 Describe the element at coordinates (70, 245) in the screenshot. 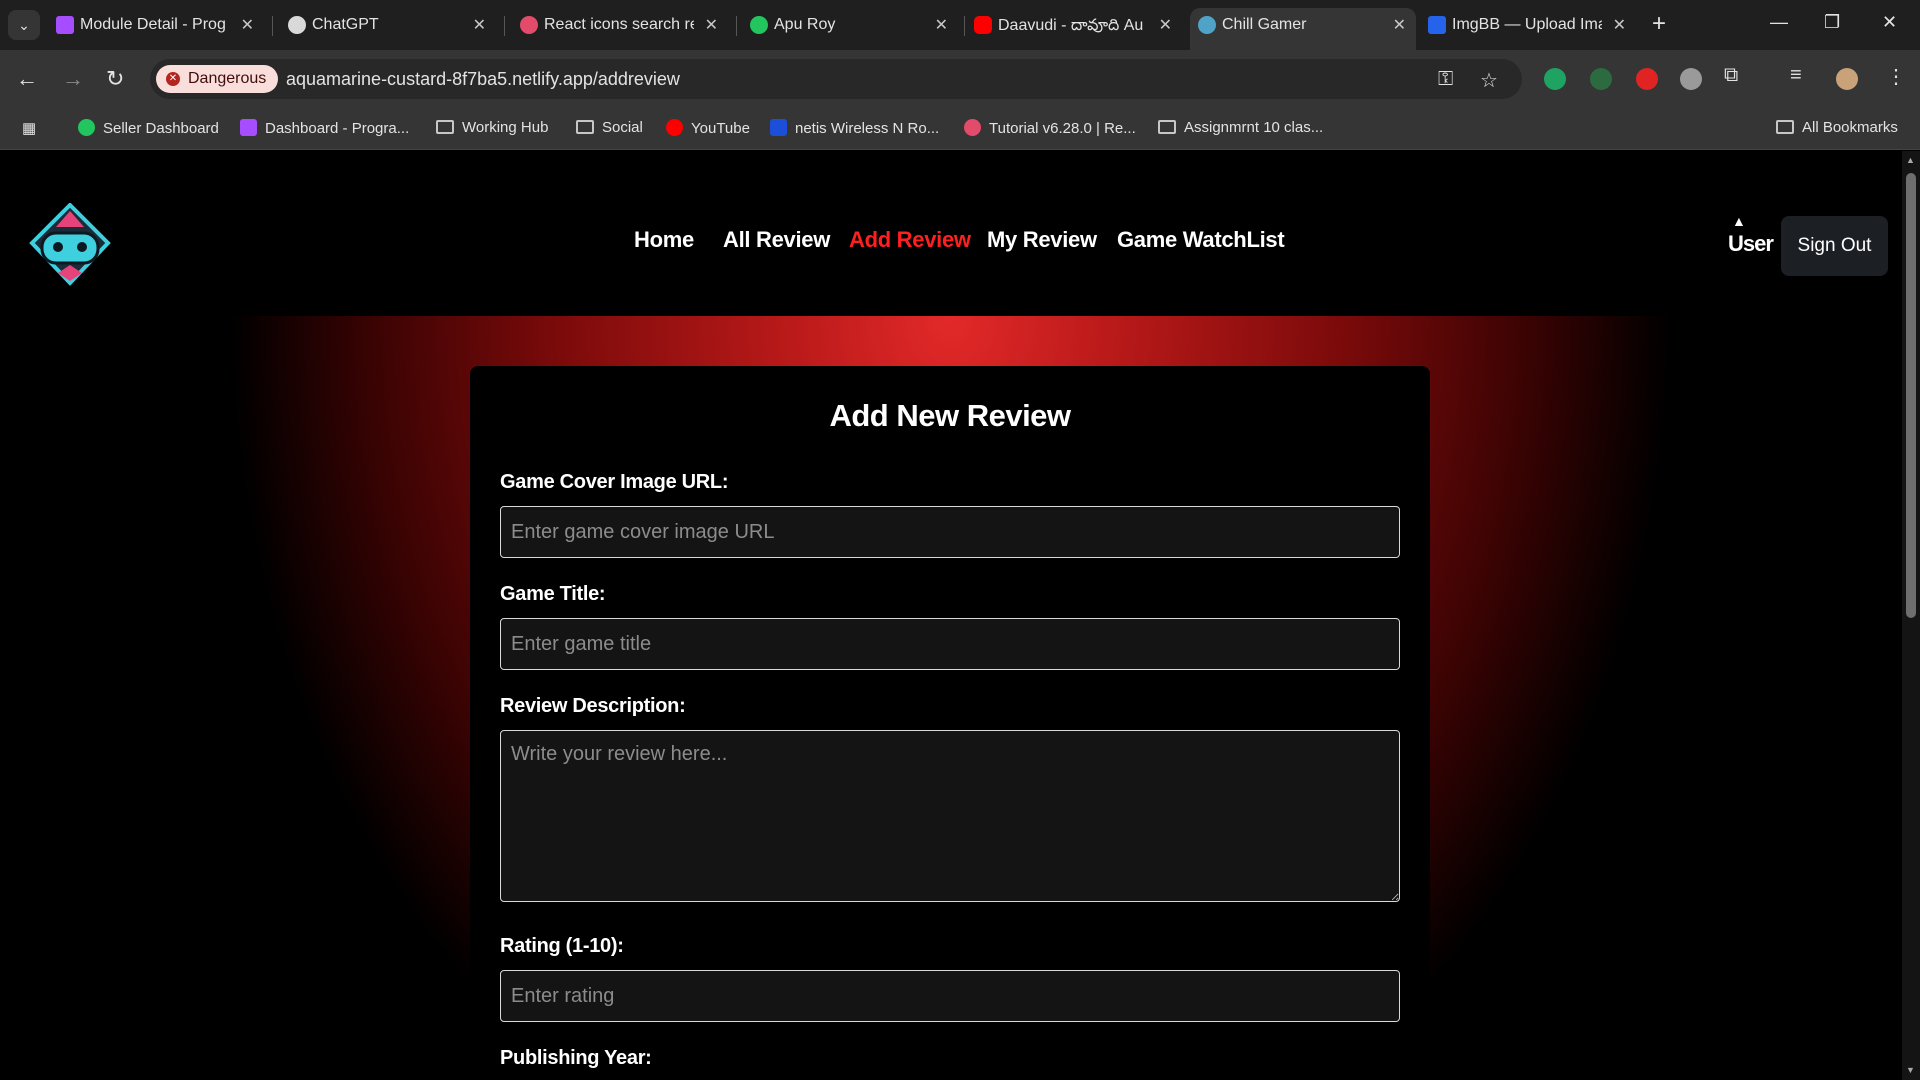

I see `gamepad-logo-icon` at that location.